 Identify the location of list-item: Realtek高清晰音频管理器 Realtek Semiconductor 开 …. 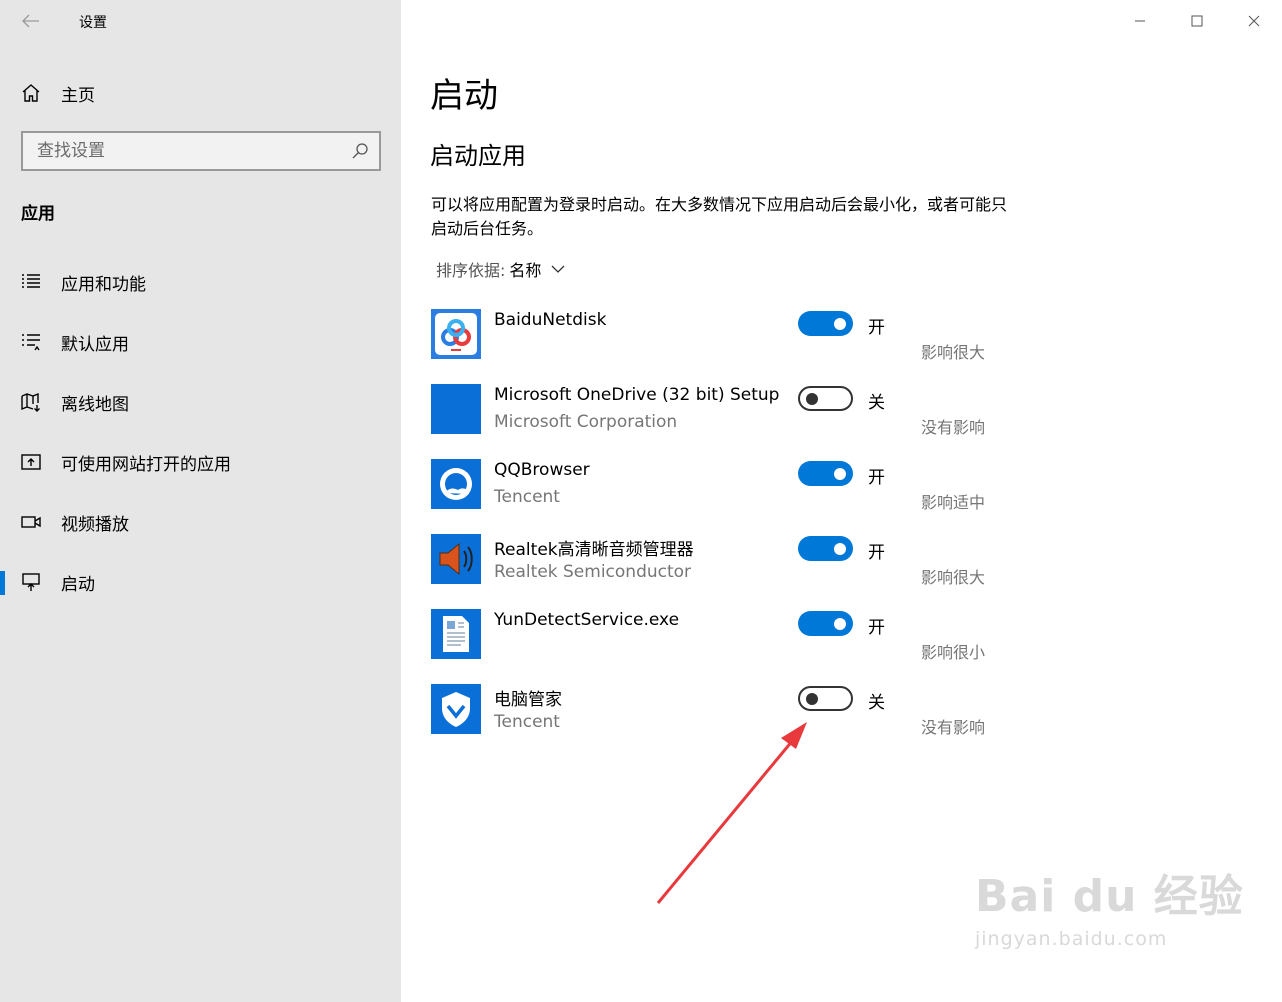
(721, 570).